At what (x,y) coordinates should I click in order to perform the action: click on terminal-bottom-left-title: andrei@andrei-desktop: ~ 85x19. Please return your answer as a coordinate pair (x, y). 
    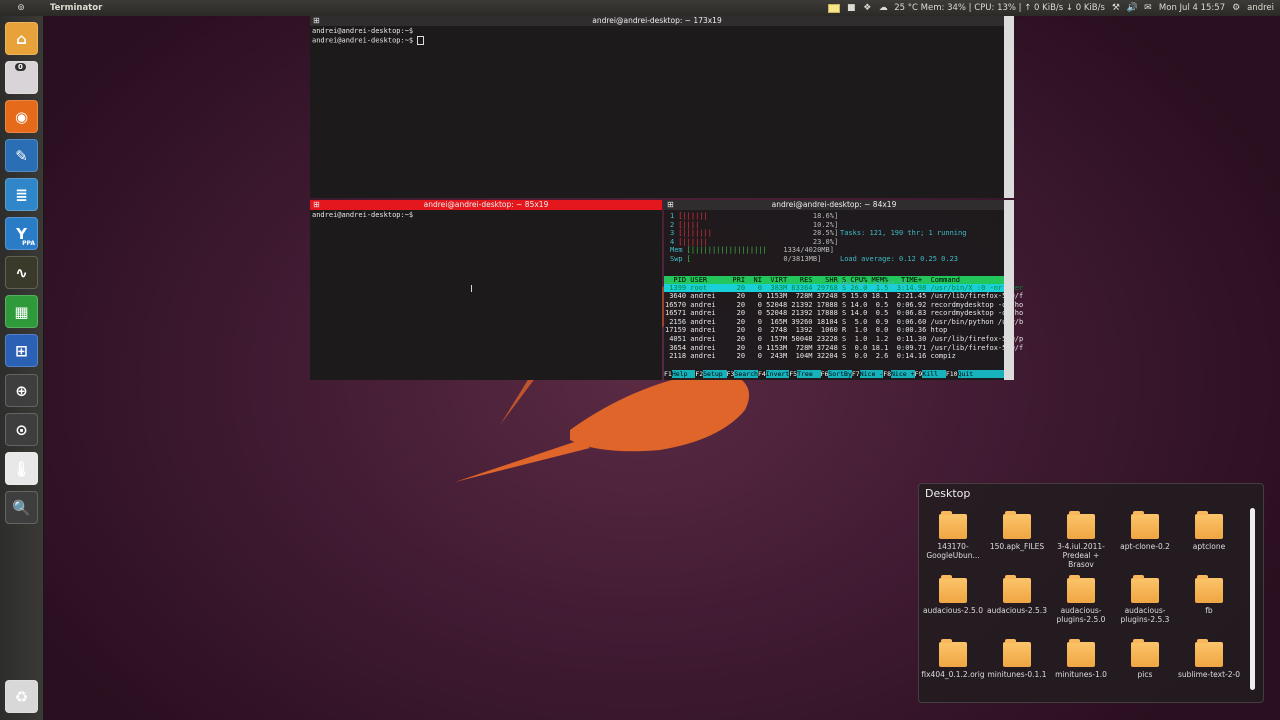
    Looking at the image, I should click on (486, 204).